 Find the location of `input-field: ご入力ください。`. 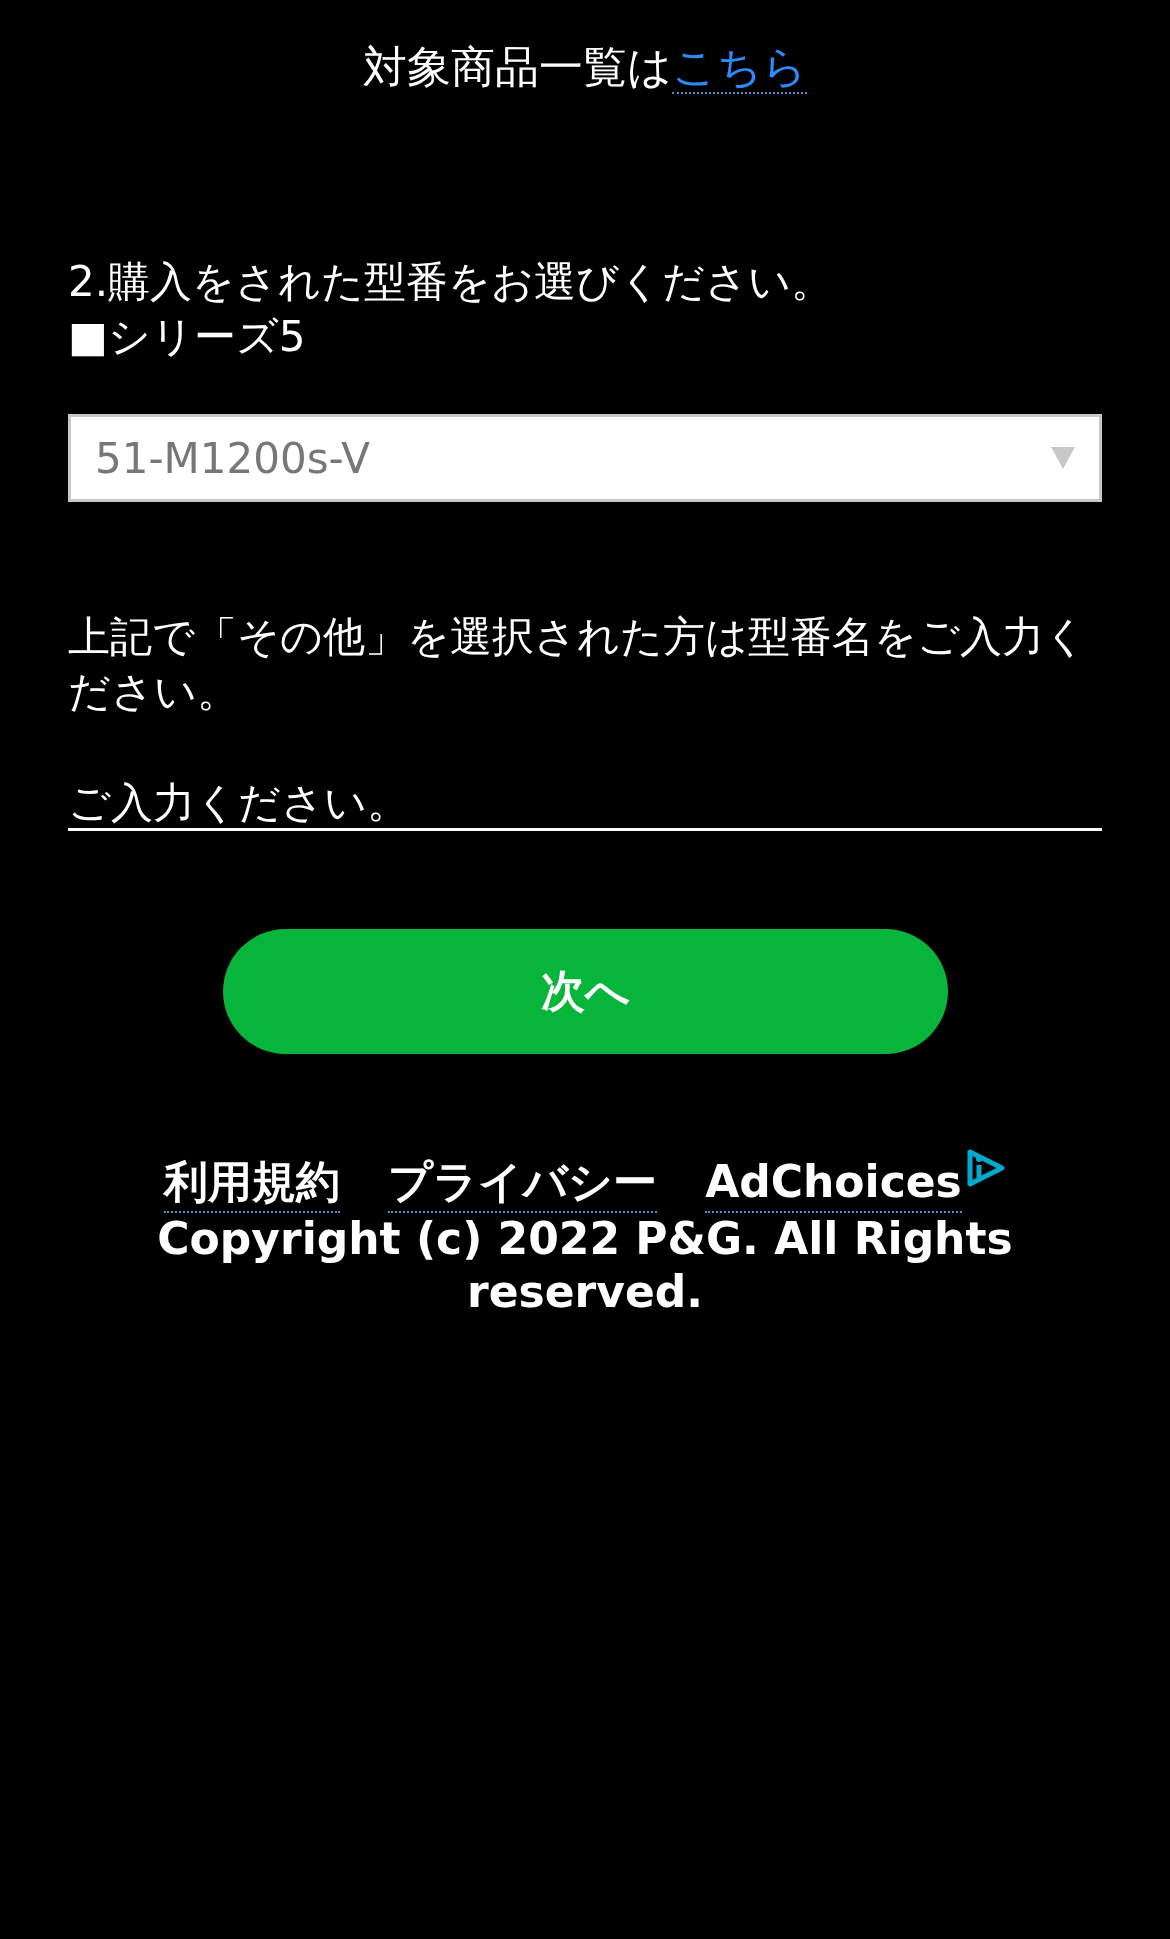

input-field: ご入力ください。 is located at coordinates (585, 804).